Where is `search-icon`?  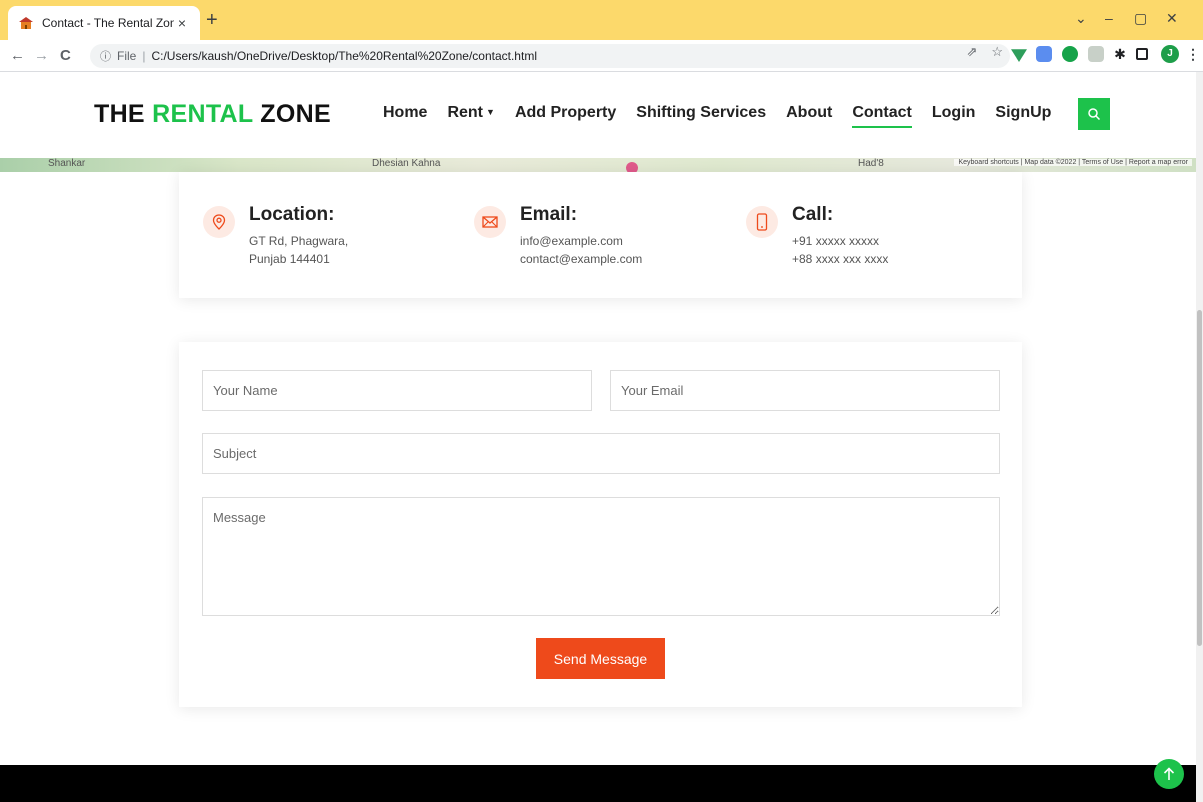
search-icon is located at coordinates (1094, 114).